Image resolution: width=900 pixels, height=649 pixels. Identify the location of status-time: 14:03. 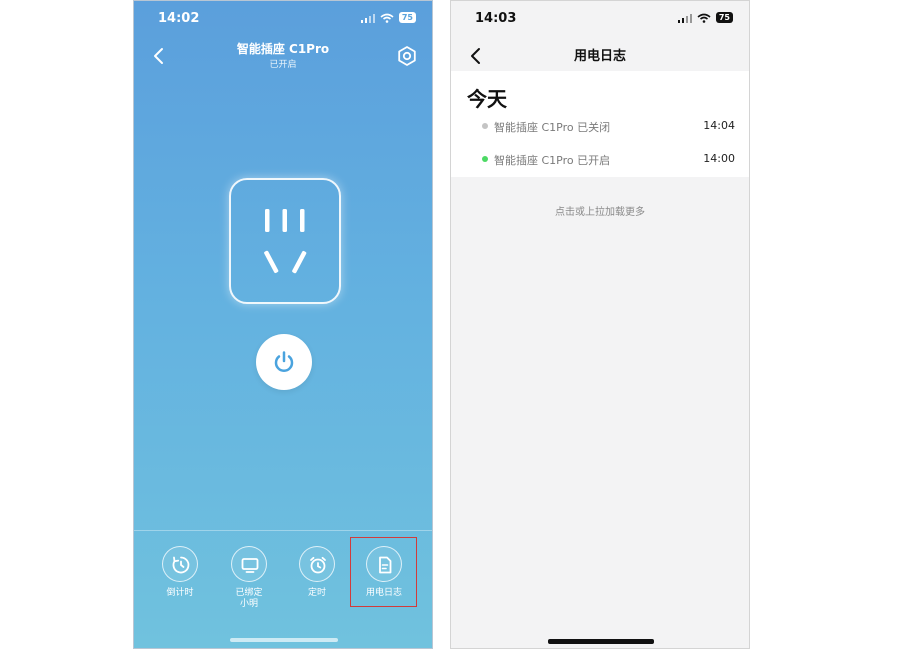
(496, 18).